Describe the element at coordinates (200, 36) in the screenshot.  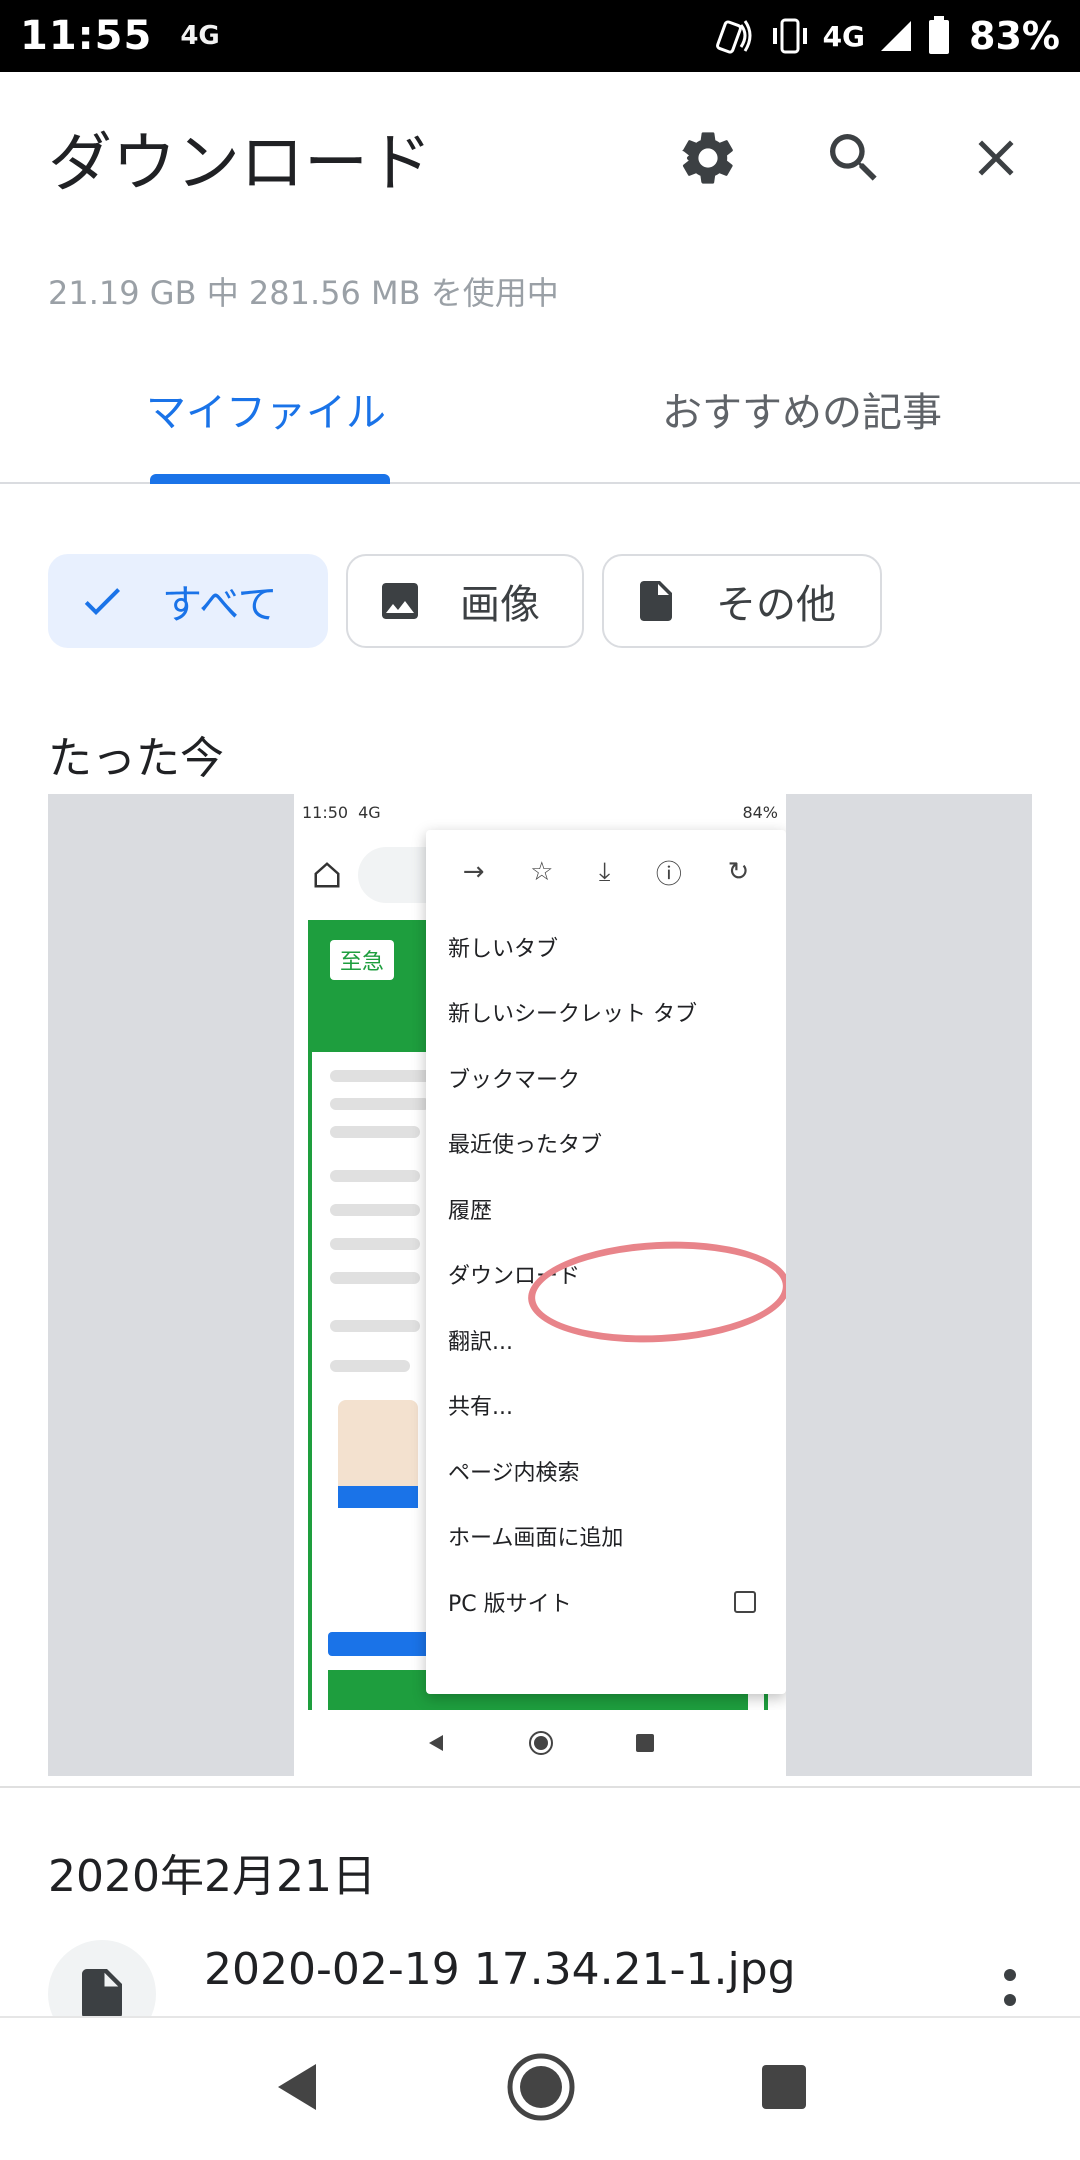
I see `status-network-label: 4G` at that location.